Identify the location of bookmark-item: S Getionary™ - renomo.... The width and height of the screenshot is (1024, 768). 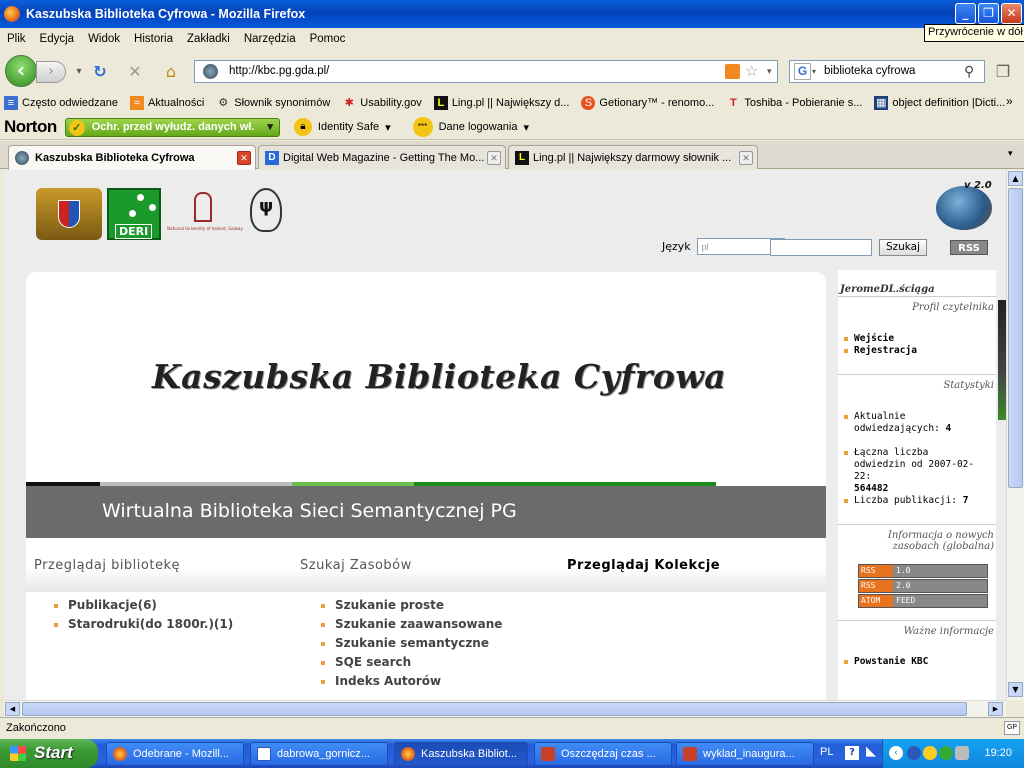
(645, 103).